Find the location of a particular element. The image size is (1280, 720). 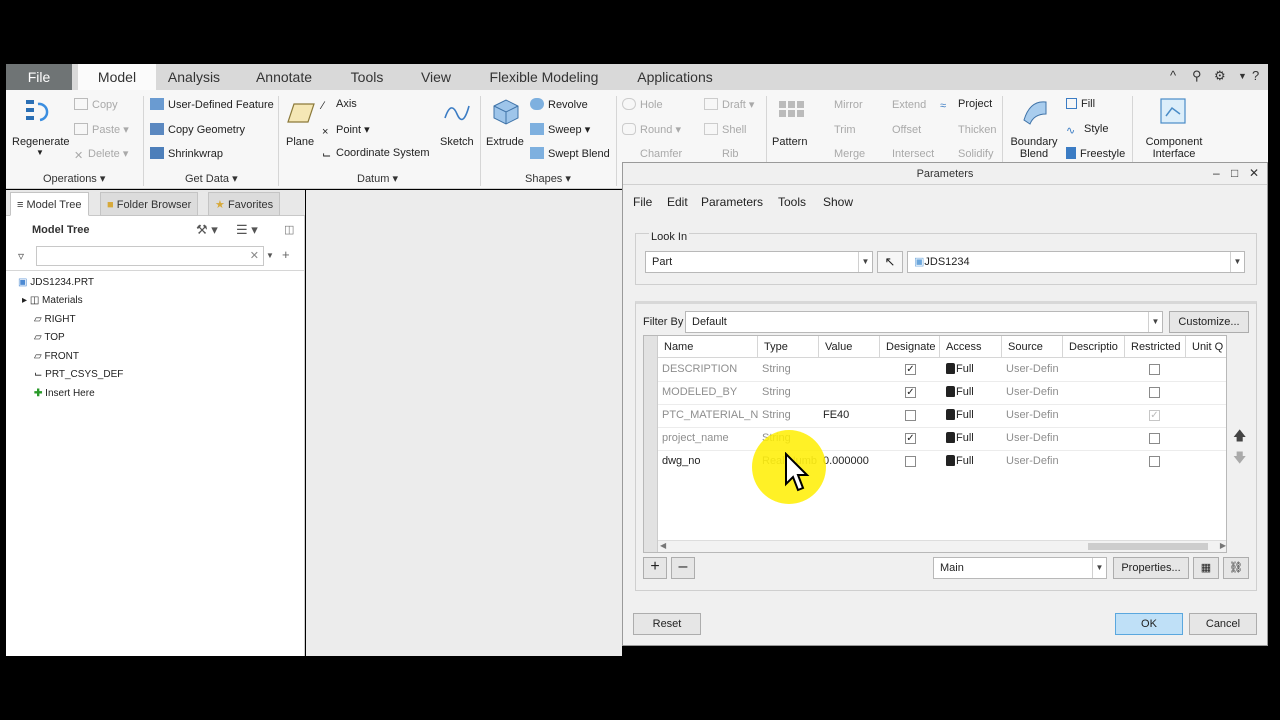

file-tab: File is located at coordinates (39, 77).